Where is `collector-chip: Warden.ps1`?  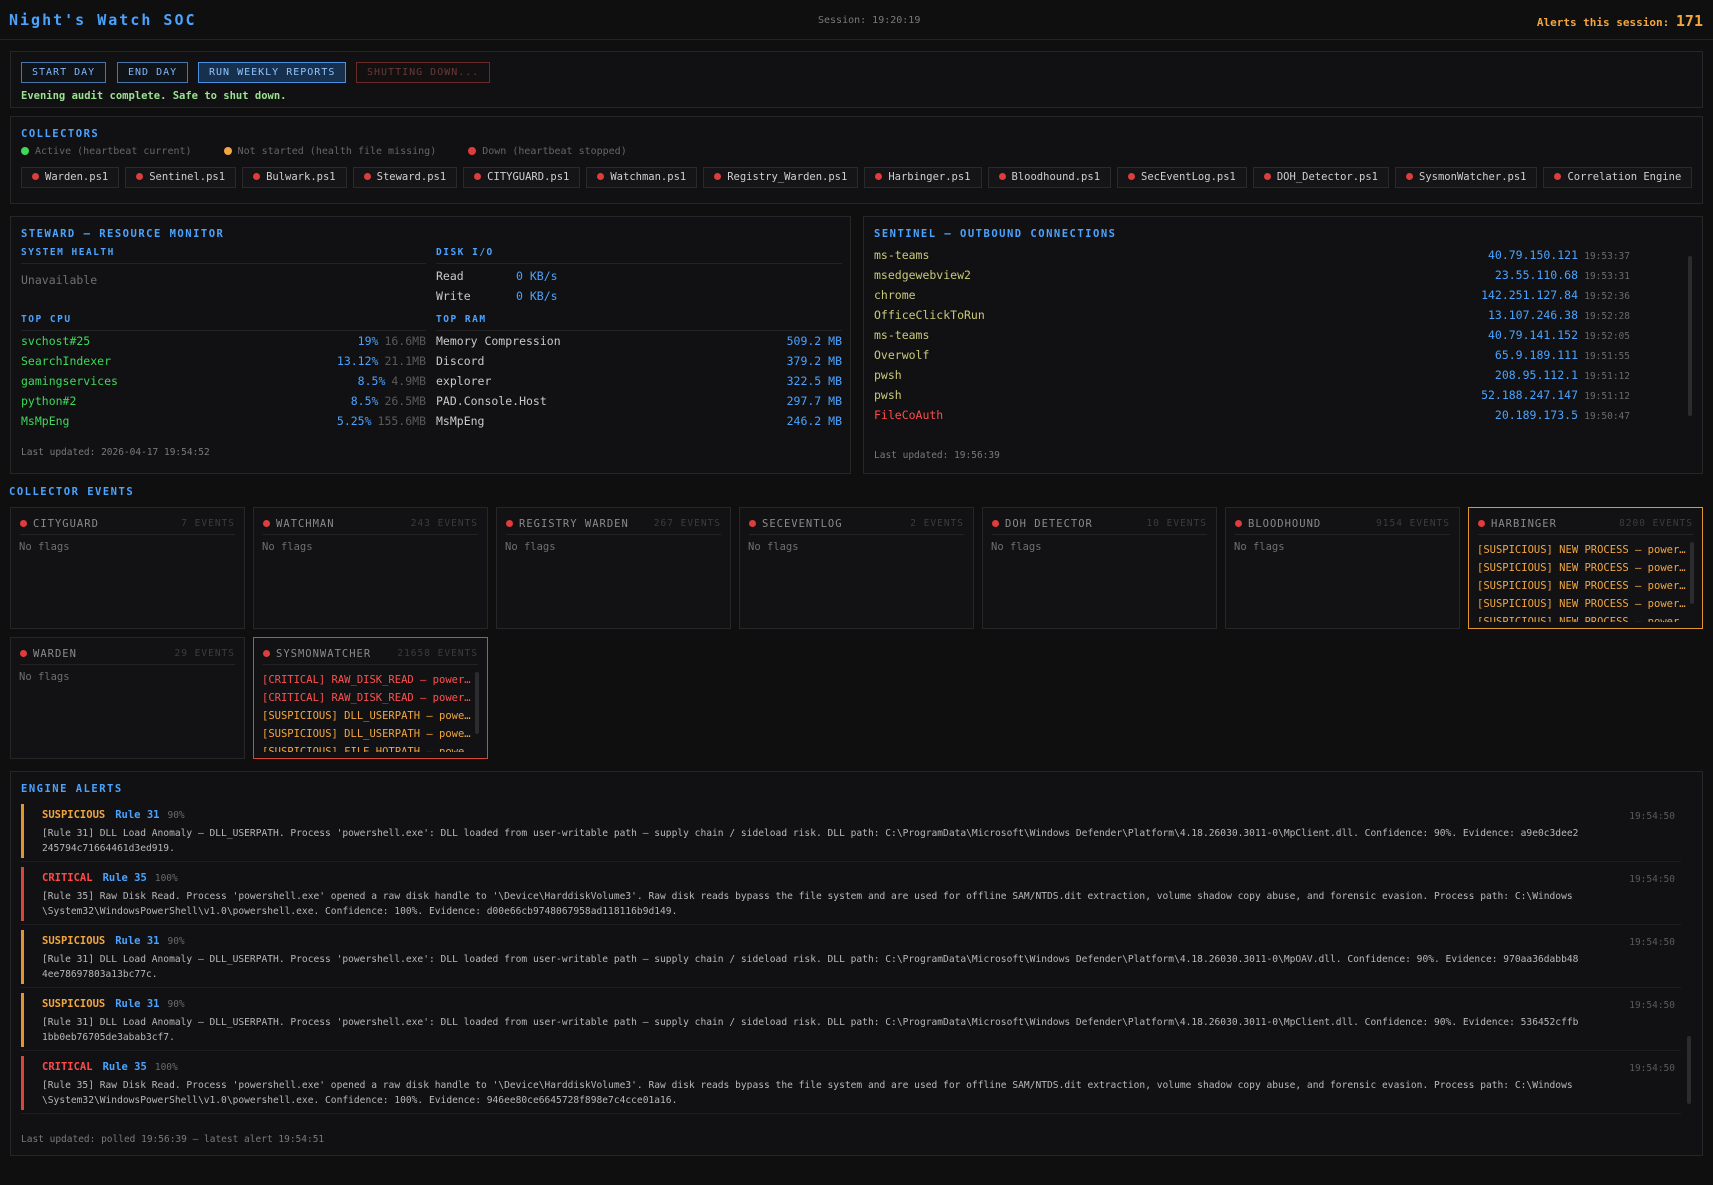
collector-chip: Warden.ps1 is located at coordinates (70, 177).